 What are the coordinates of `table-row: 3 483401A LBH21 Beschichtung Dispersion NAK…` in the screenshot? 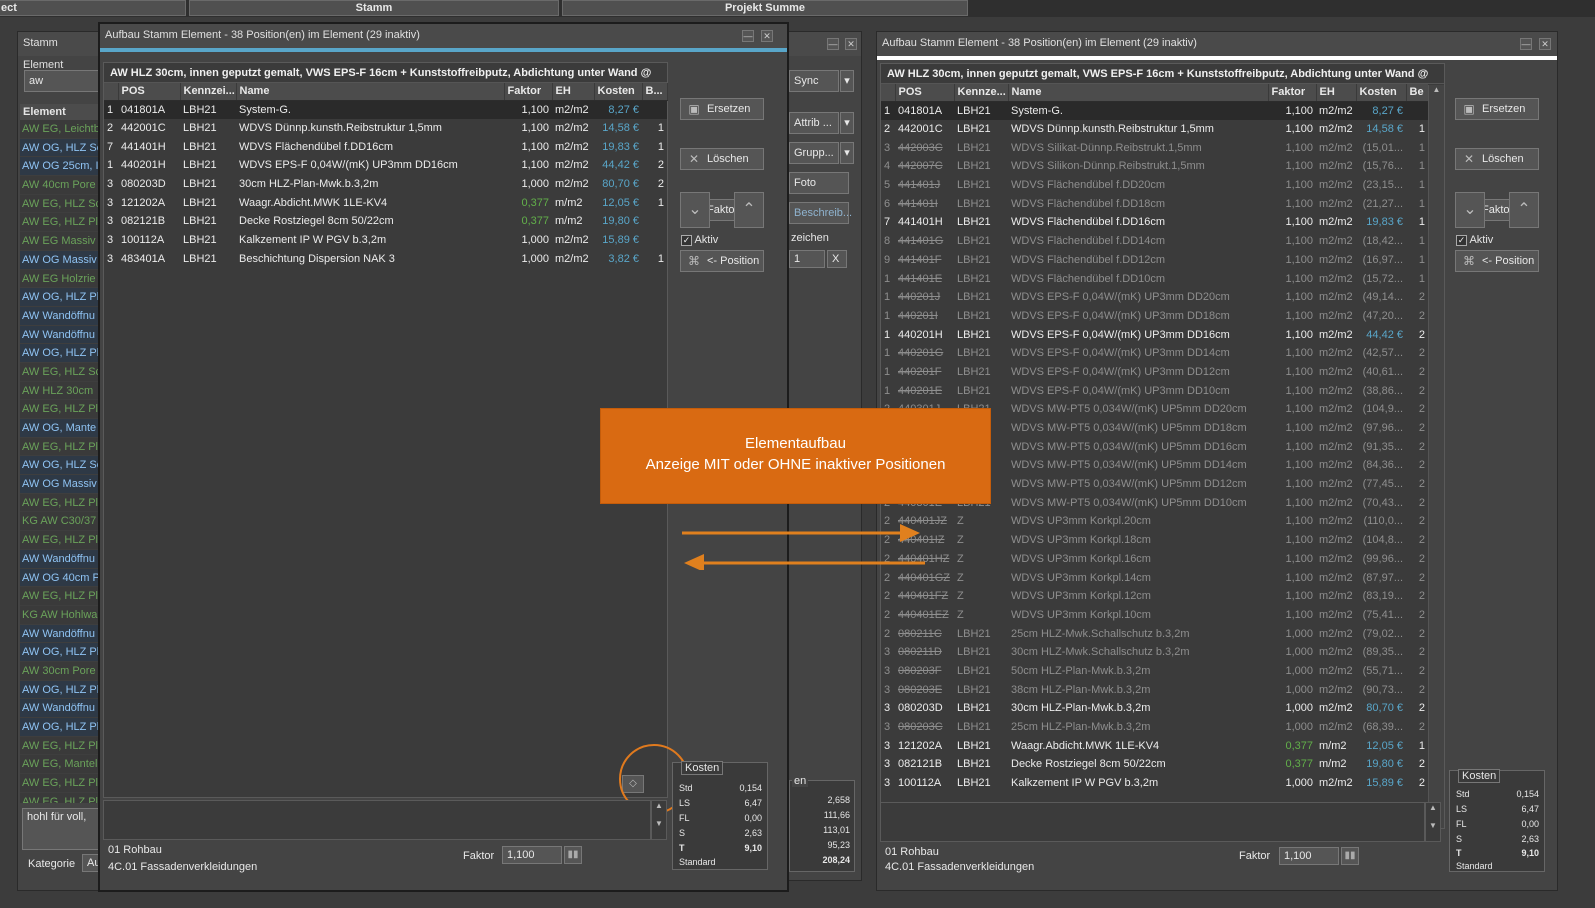 It's located at (385, 259).